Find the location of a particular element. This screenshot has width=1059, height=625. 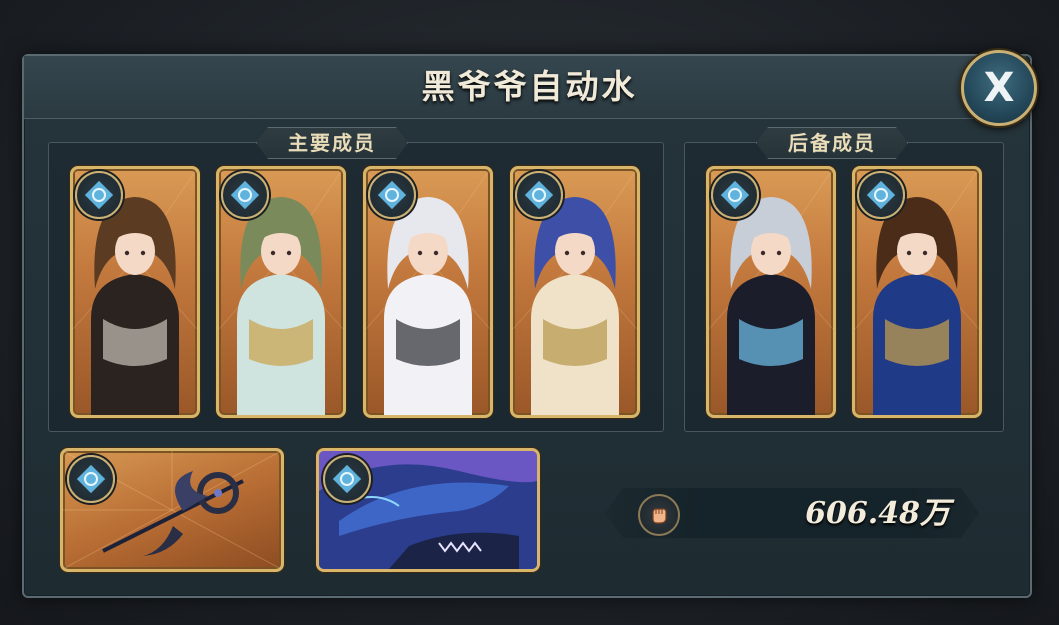

character-card-brown-hair-man is located at coordinates (917, 292).